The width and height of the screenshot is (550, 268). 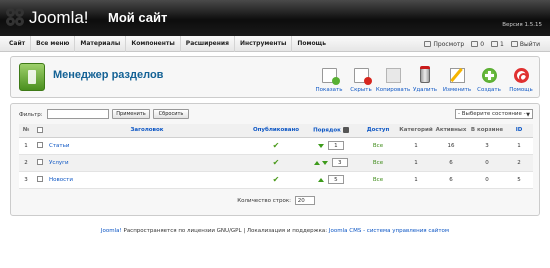 What do you see at coordinates (327, 130) in the screenshot?
I see `col-order-label: Порядок` at bounding box center [327, 130].